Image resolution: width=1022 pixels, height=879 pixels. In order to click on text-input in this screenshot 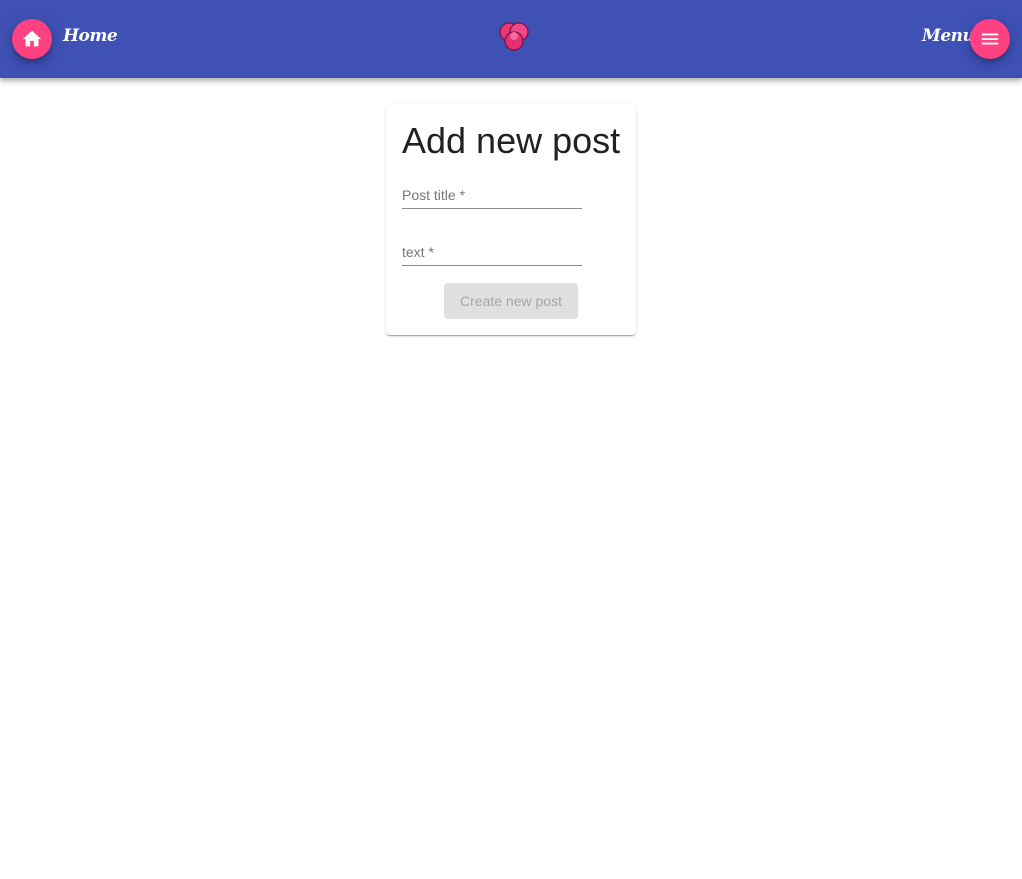, I will do `click(492, 253)`.